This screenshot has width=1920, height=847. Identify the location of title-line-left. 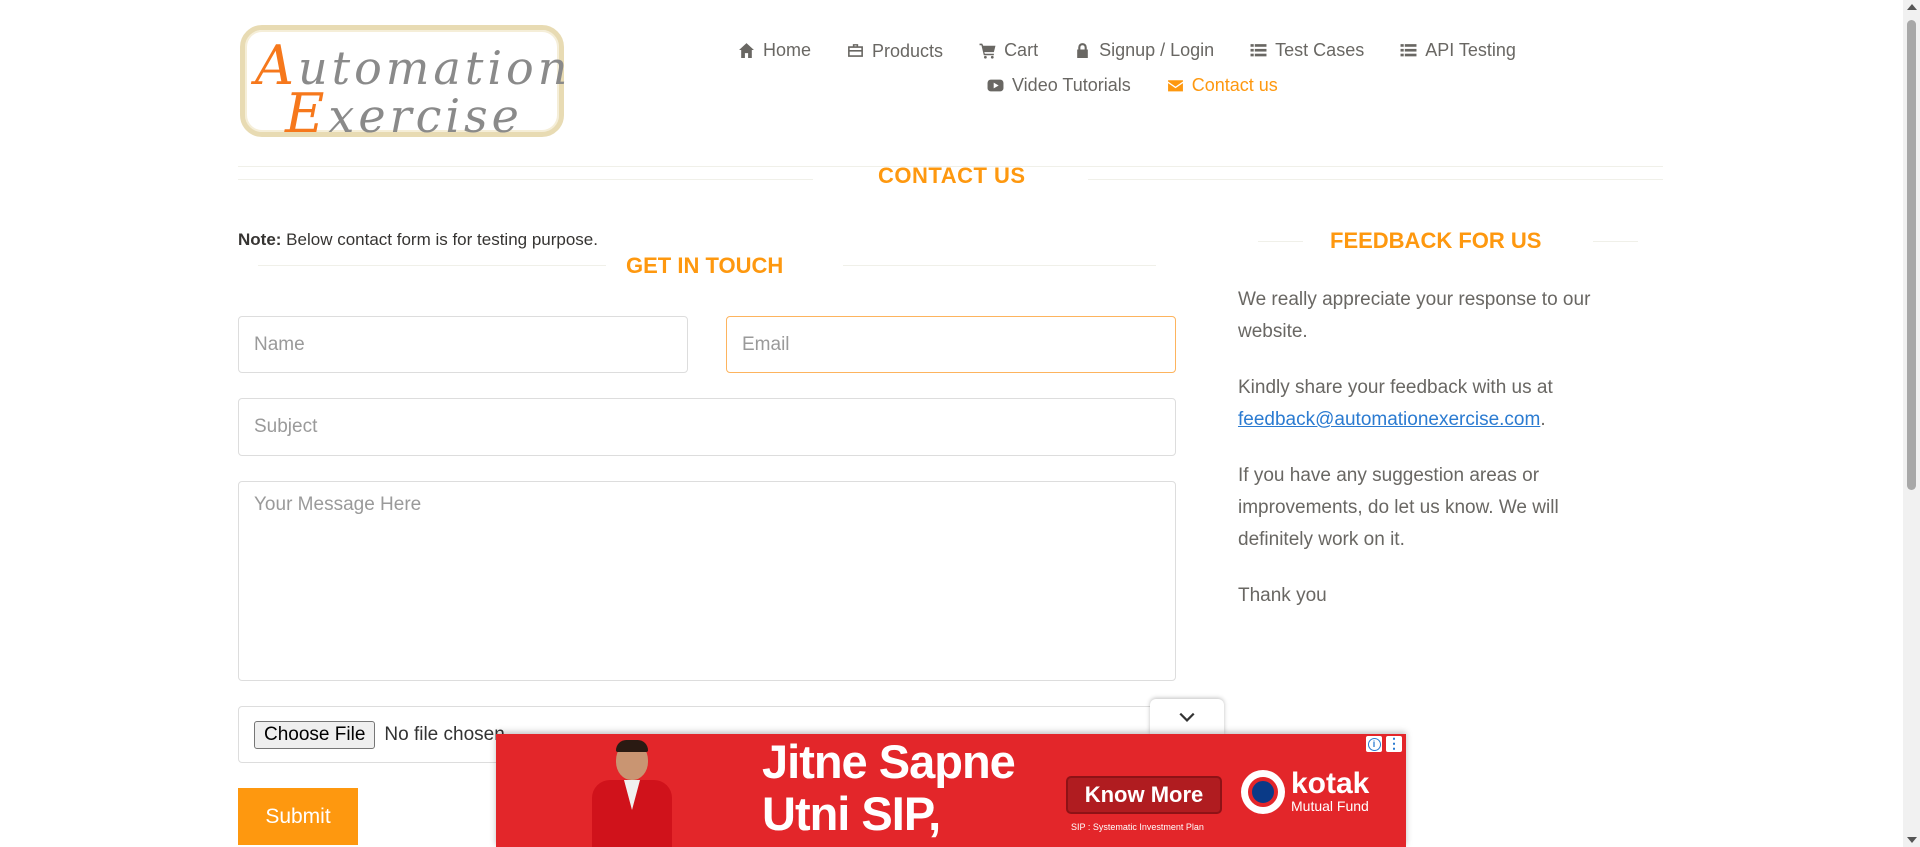
(525, 179).